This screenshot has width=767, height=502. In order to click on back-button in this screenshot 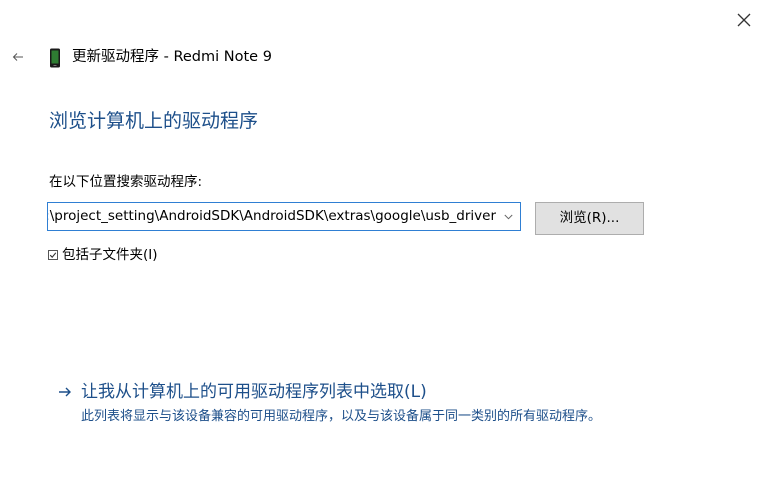, I will do `click(18, 57)`.